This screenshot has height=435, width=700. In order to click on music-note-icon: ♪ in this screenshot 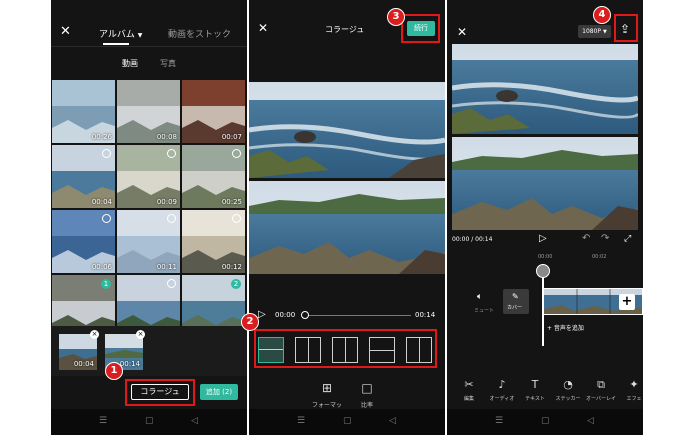, I will do `click(502, 384)`.